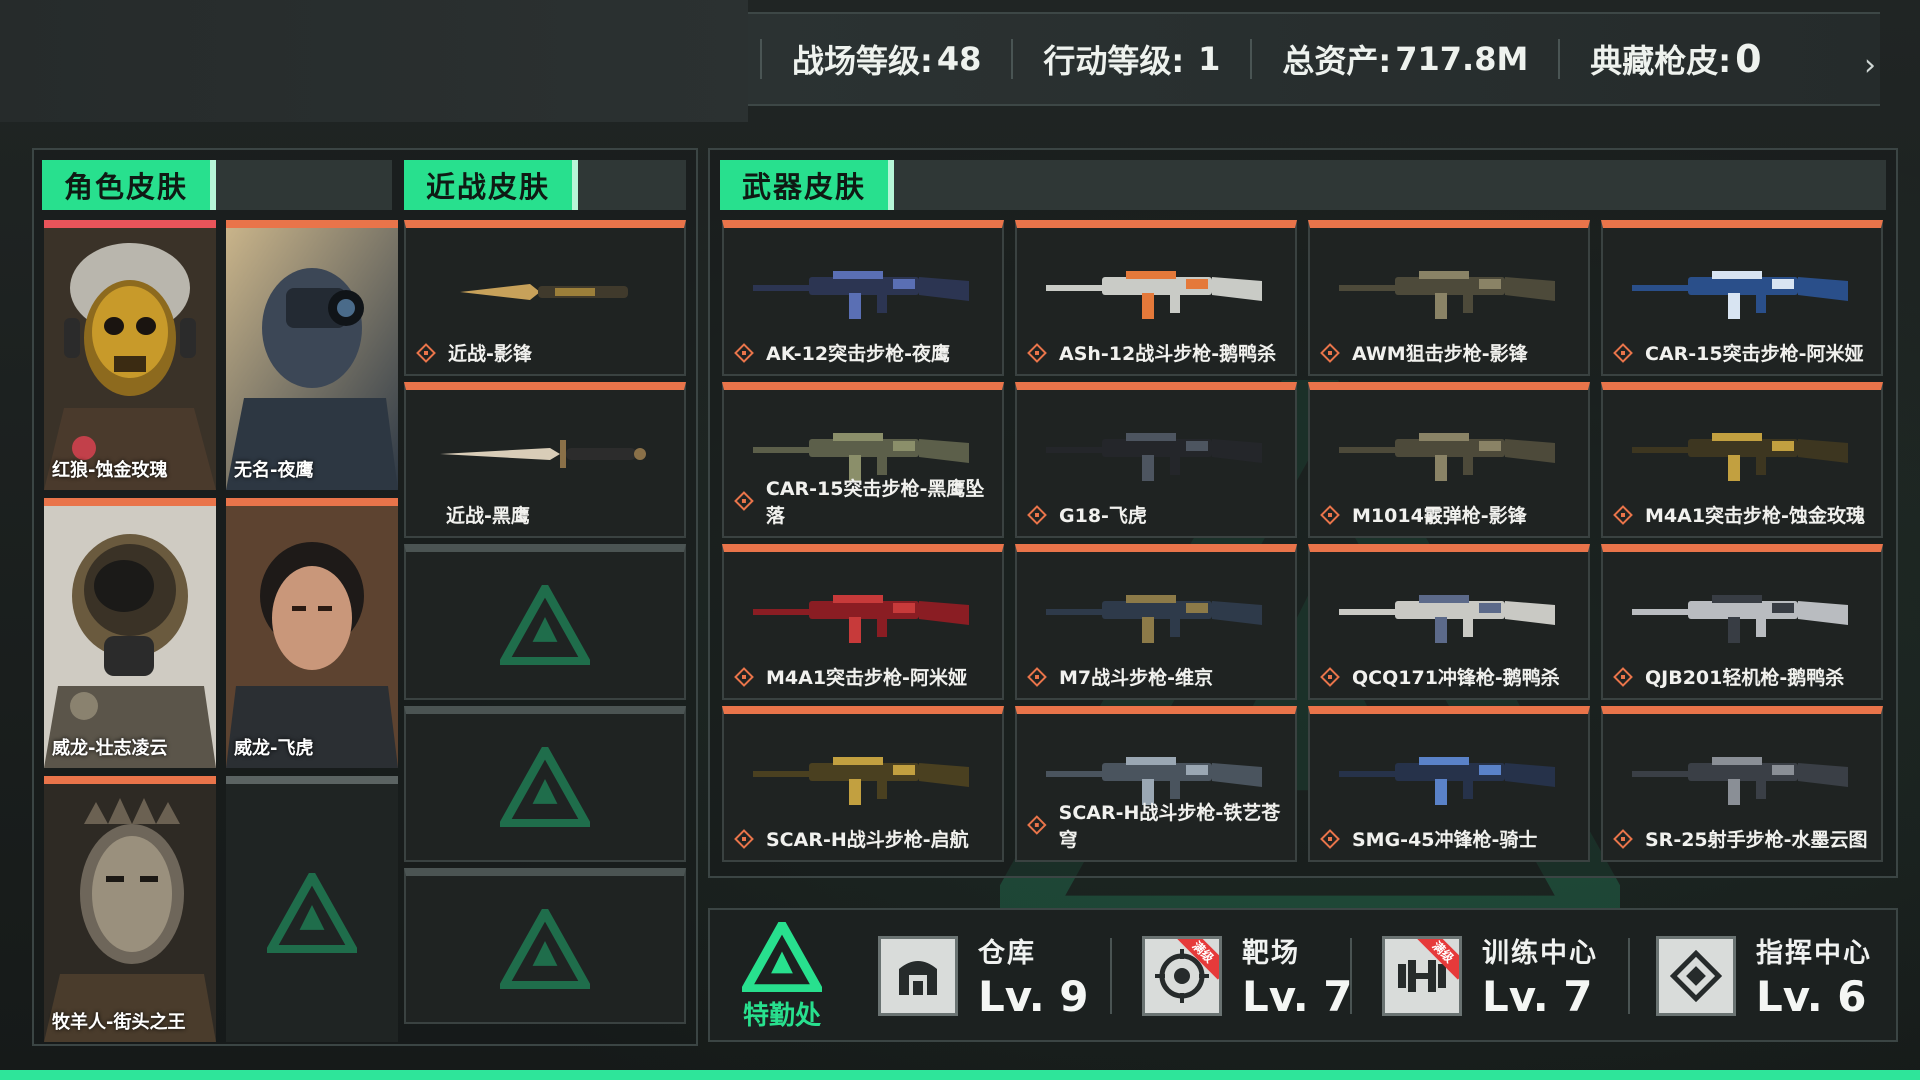  Describe the element at coordinates (1449, 784) in the screenshot. I see `weapon-skin-card: SMG-45冲锋枪-骑士` at that location.